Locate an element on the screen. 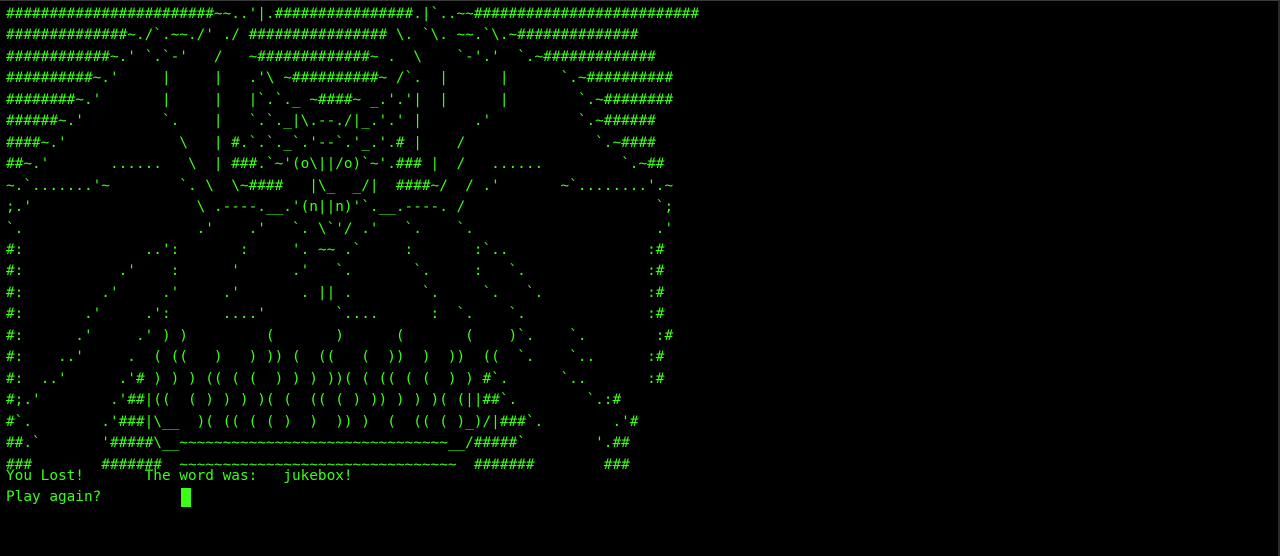 Image resolution: width=1280 pixels, height=556 pixels. revealed-word: jukebox! is located at coordinates (318, 476).